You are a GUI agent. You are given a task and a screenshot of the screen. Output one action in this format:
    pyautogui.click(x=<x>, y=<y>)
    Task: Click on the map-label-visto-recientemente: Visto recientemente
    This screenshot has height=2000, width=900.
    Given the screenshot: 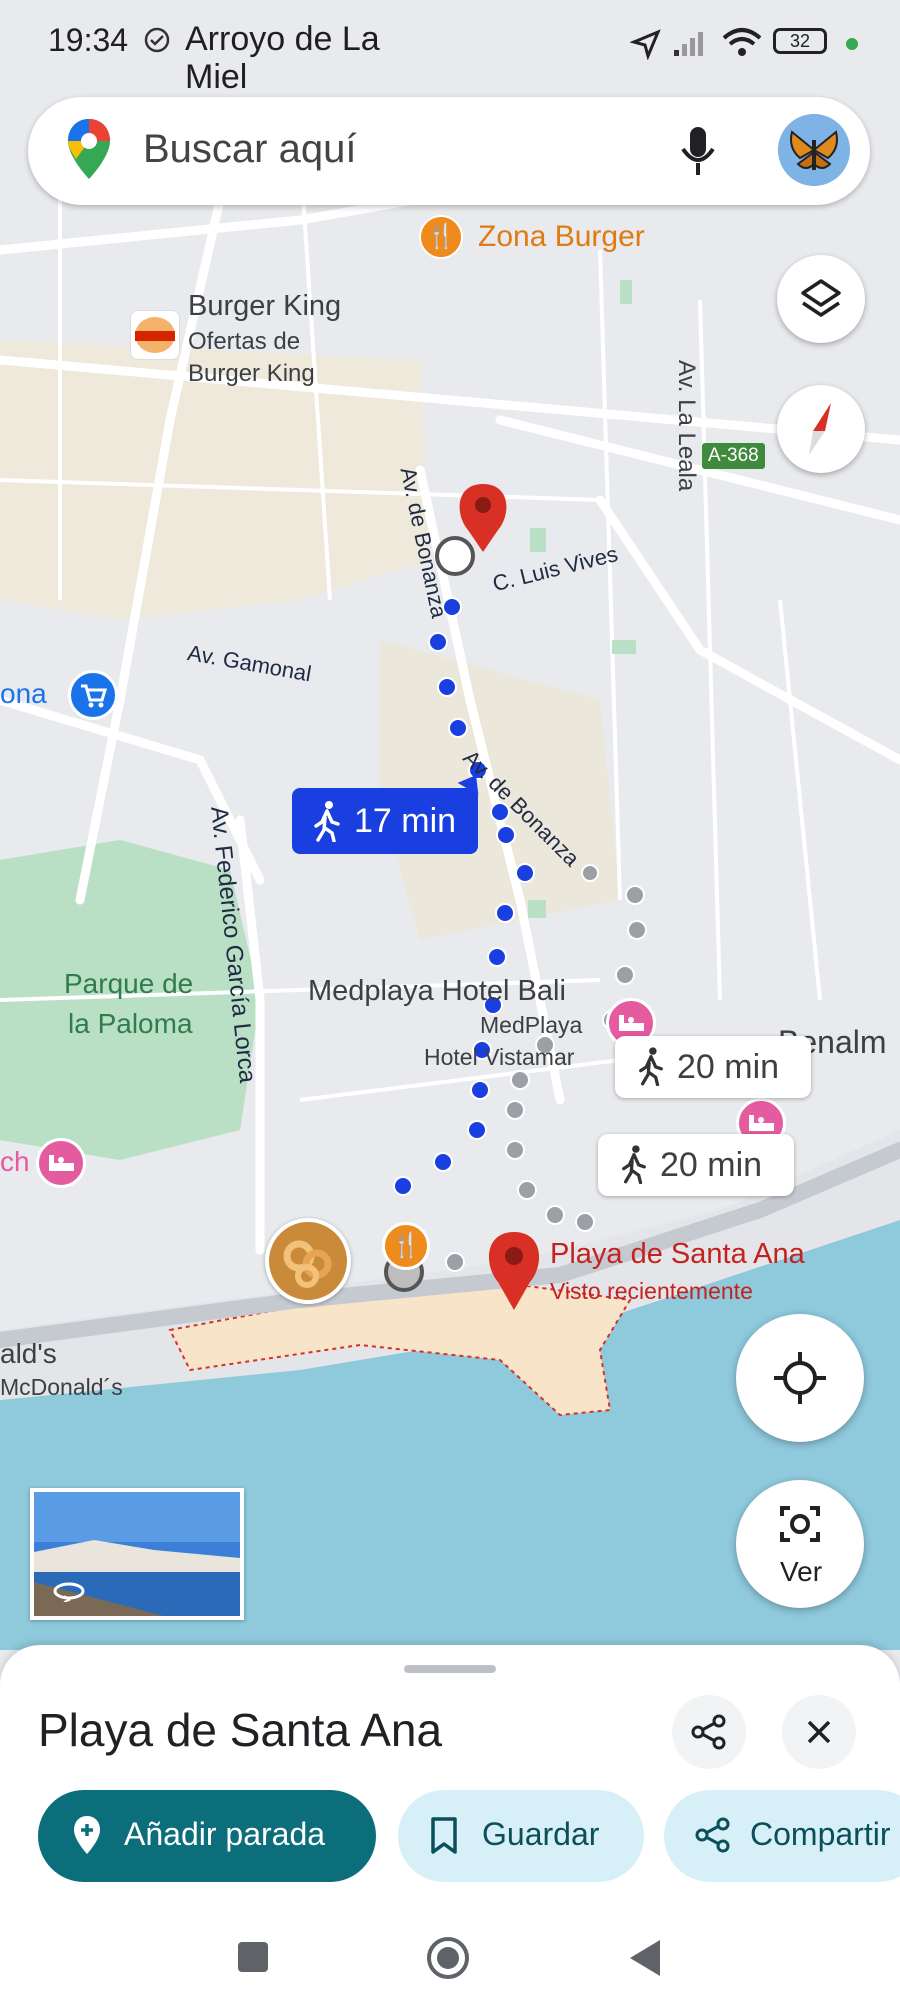 What is the action you would take?
    pyautogui.click(x=651, y=1291)
    